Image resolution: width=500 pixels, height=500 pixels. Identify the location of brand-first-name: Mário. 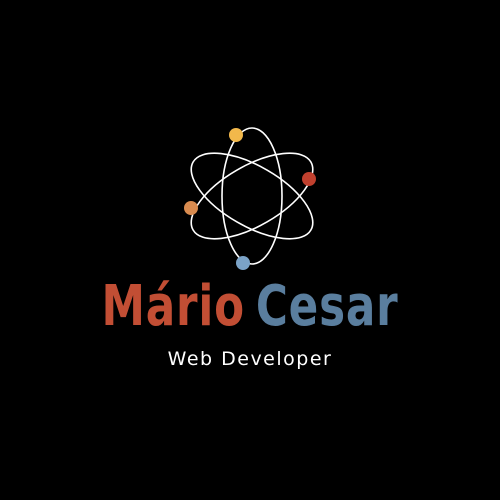
(173, 306).